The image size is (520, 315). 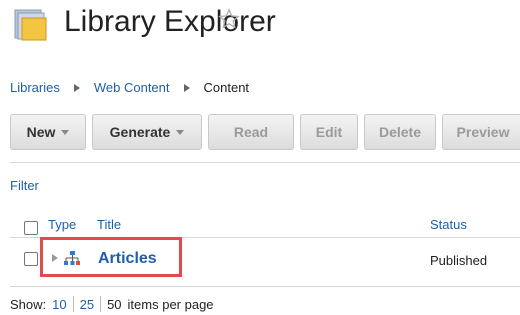 What do you see at coordinates (62, 224) in the screenshot?
I see `column-header-type: Type` at bounding box center [62, 224].